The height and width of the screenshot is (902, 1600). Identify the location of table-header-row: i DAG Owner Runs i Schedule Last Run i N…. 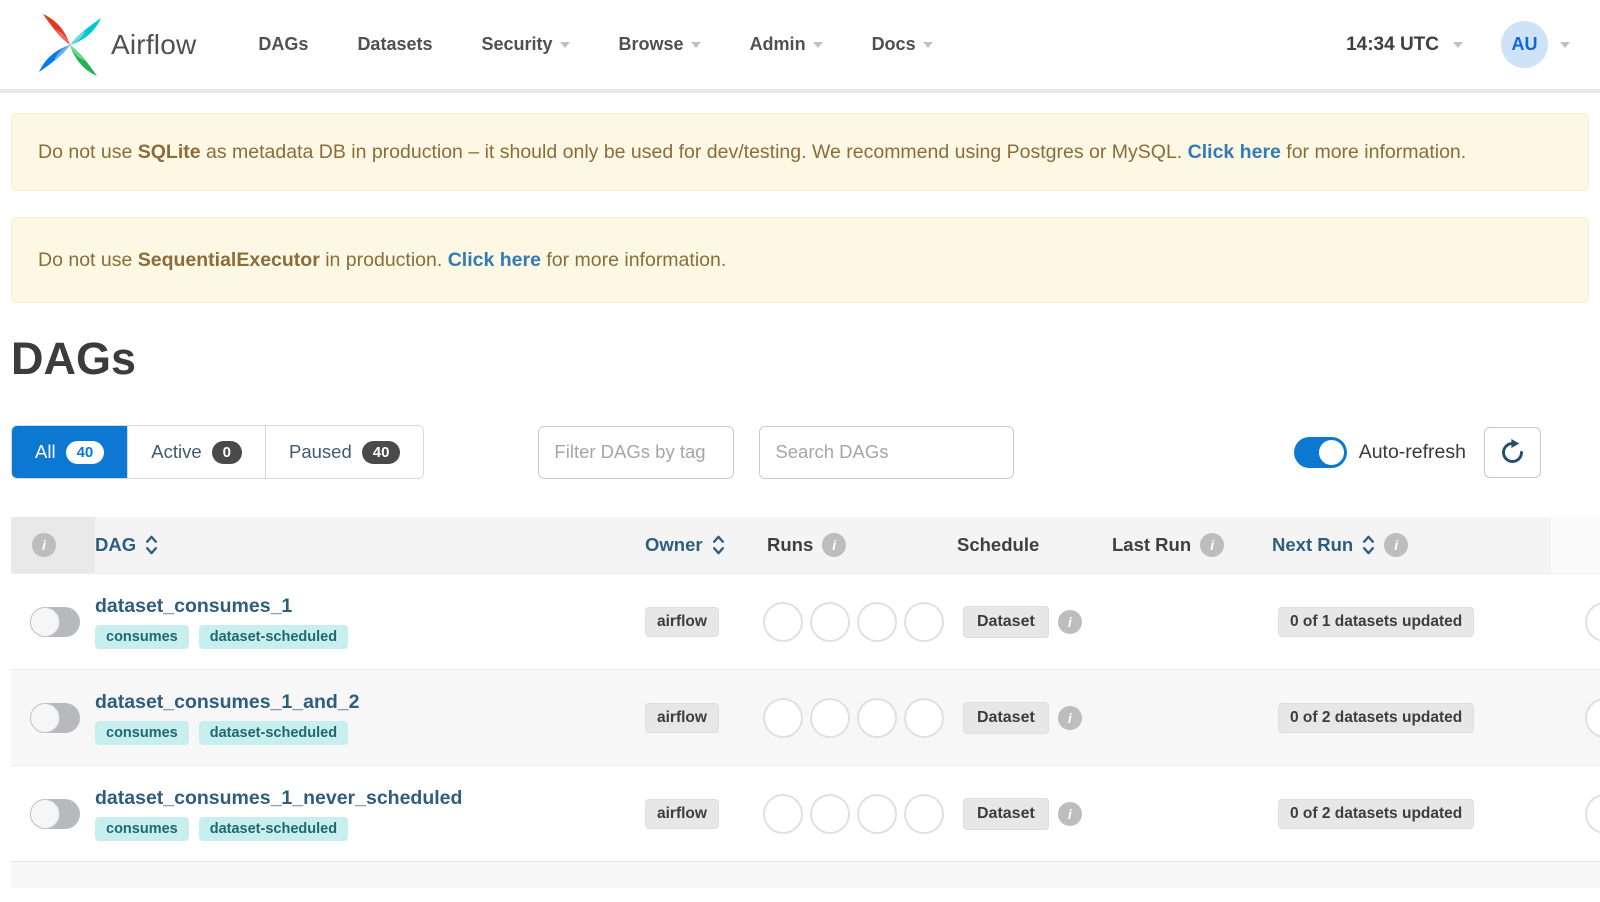
(805, 545).